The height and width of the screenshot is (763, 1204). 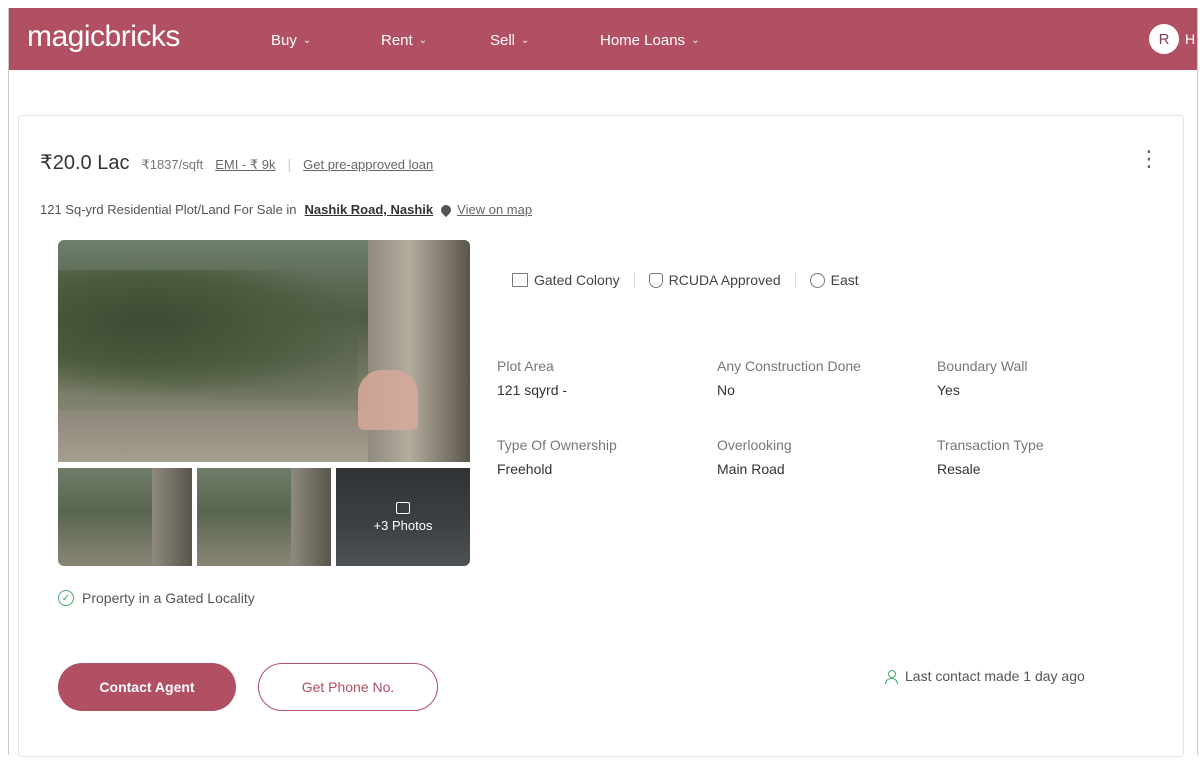 What do you see at coordinates (643, 40) in the screenshot?
I see `nav-home-loans-label: Home Loans` at bounding box center [643, 40].